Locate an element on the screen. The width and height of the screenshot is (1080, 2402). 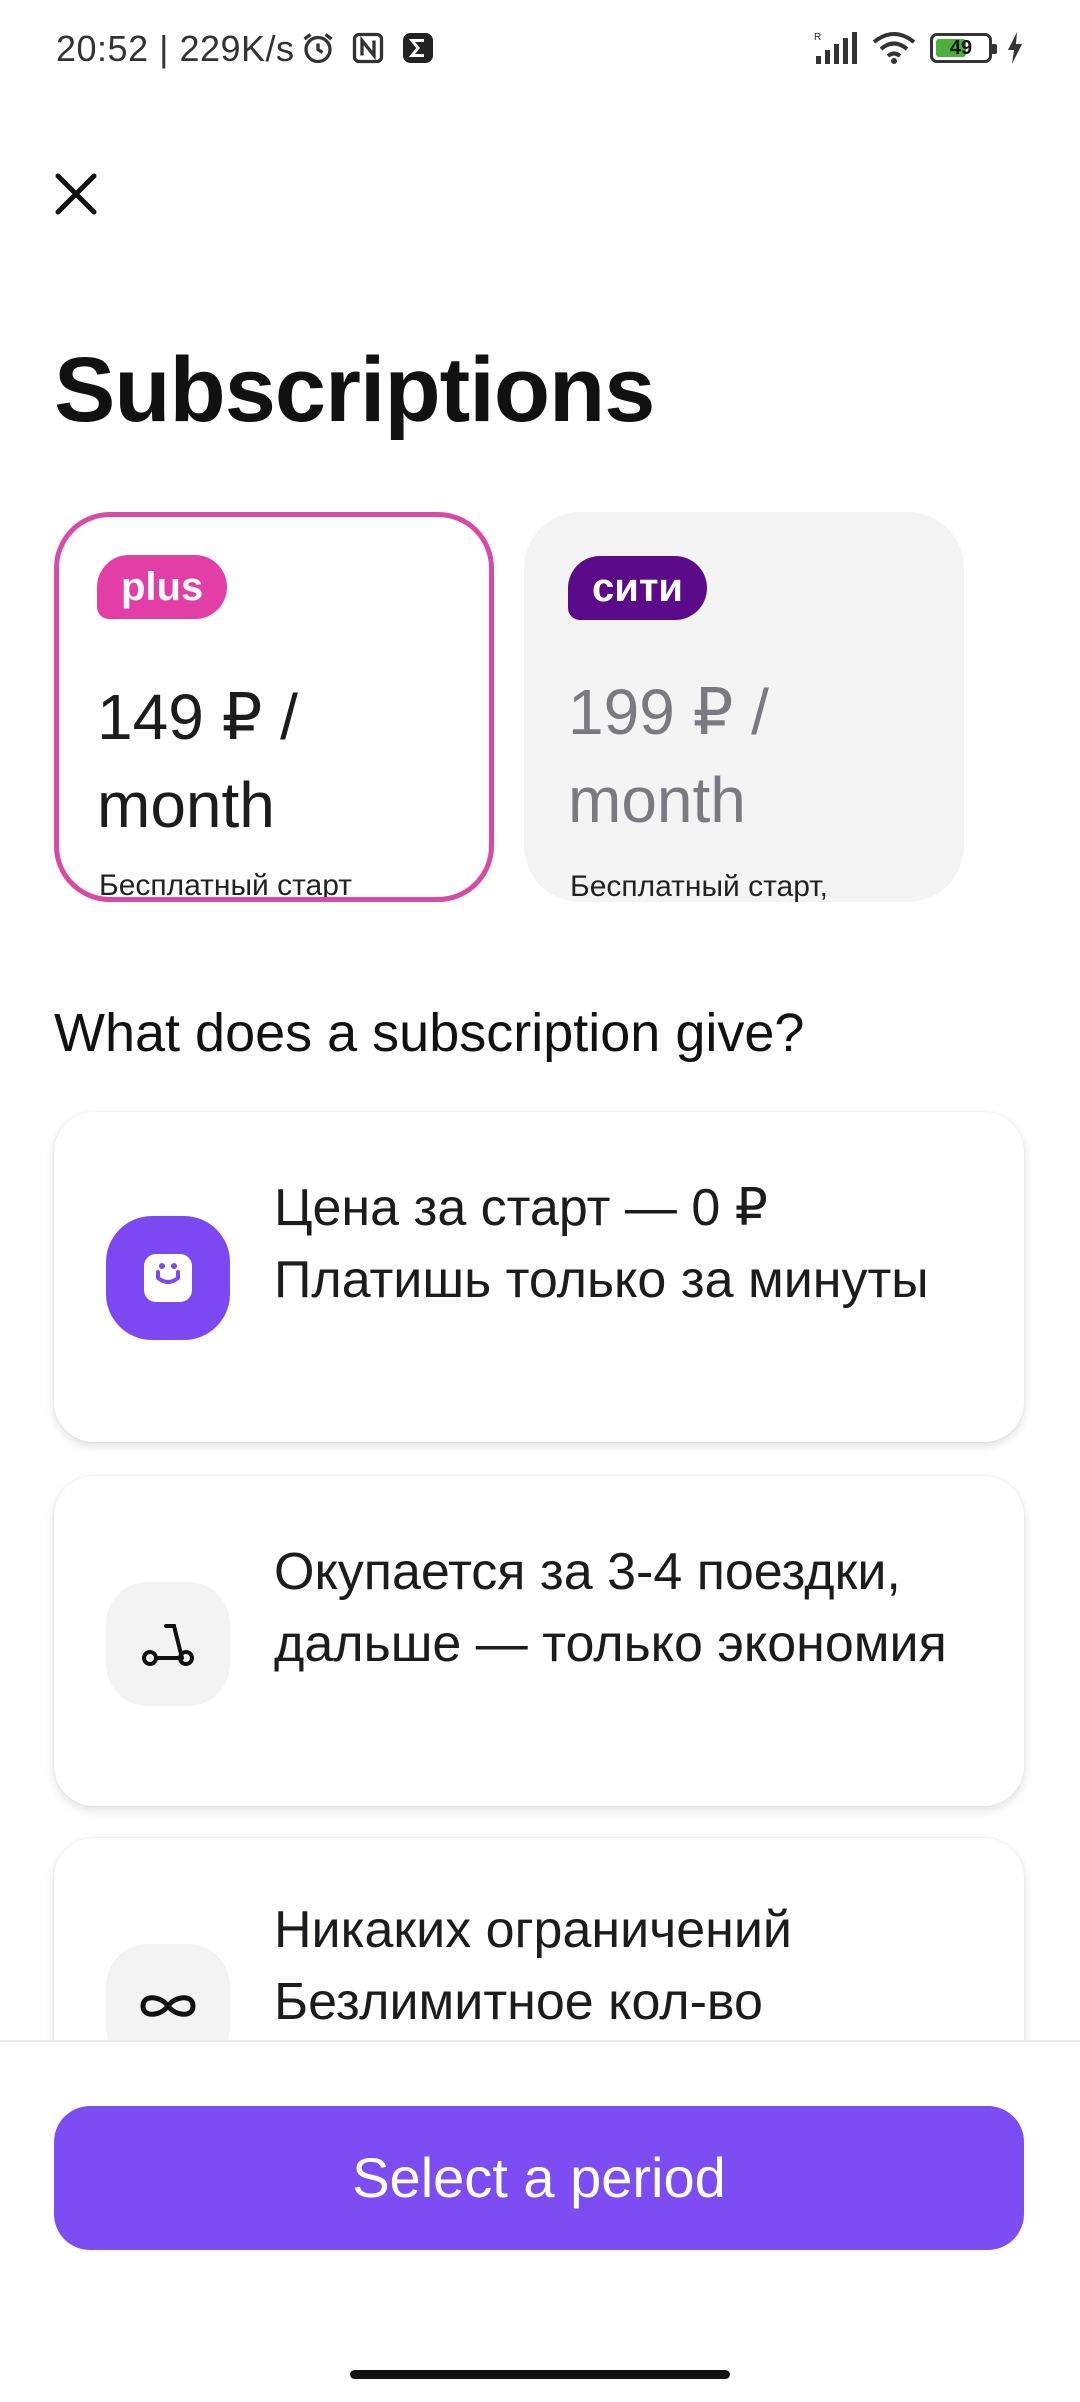
plan-badge-city: сити is located at coordinates (638, 588).